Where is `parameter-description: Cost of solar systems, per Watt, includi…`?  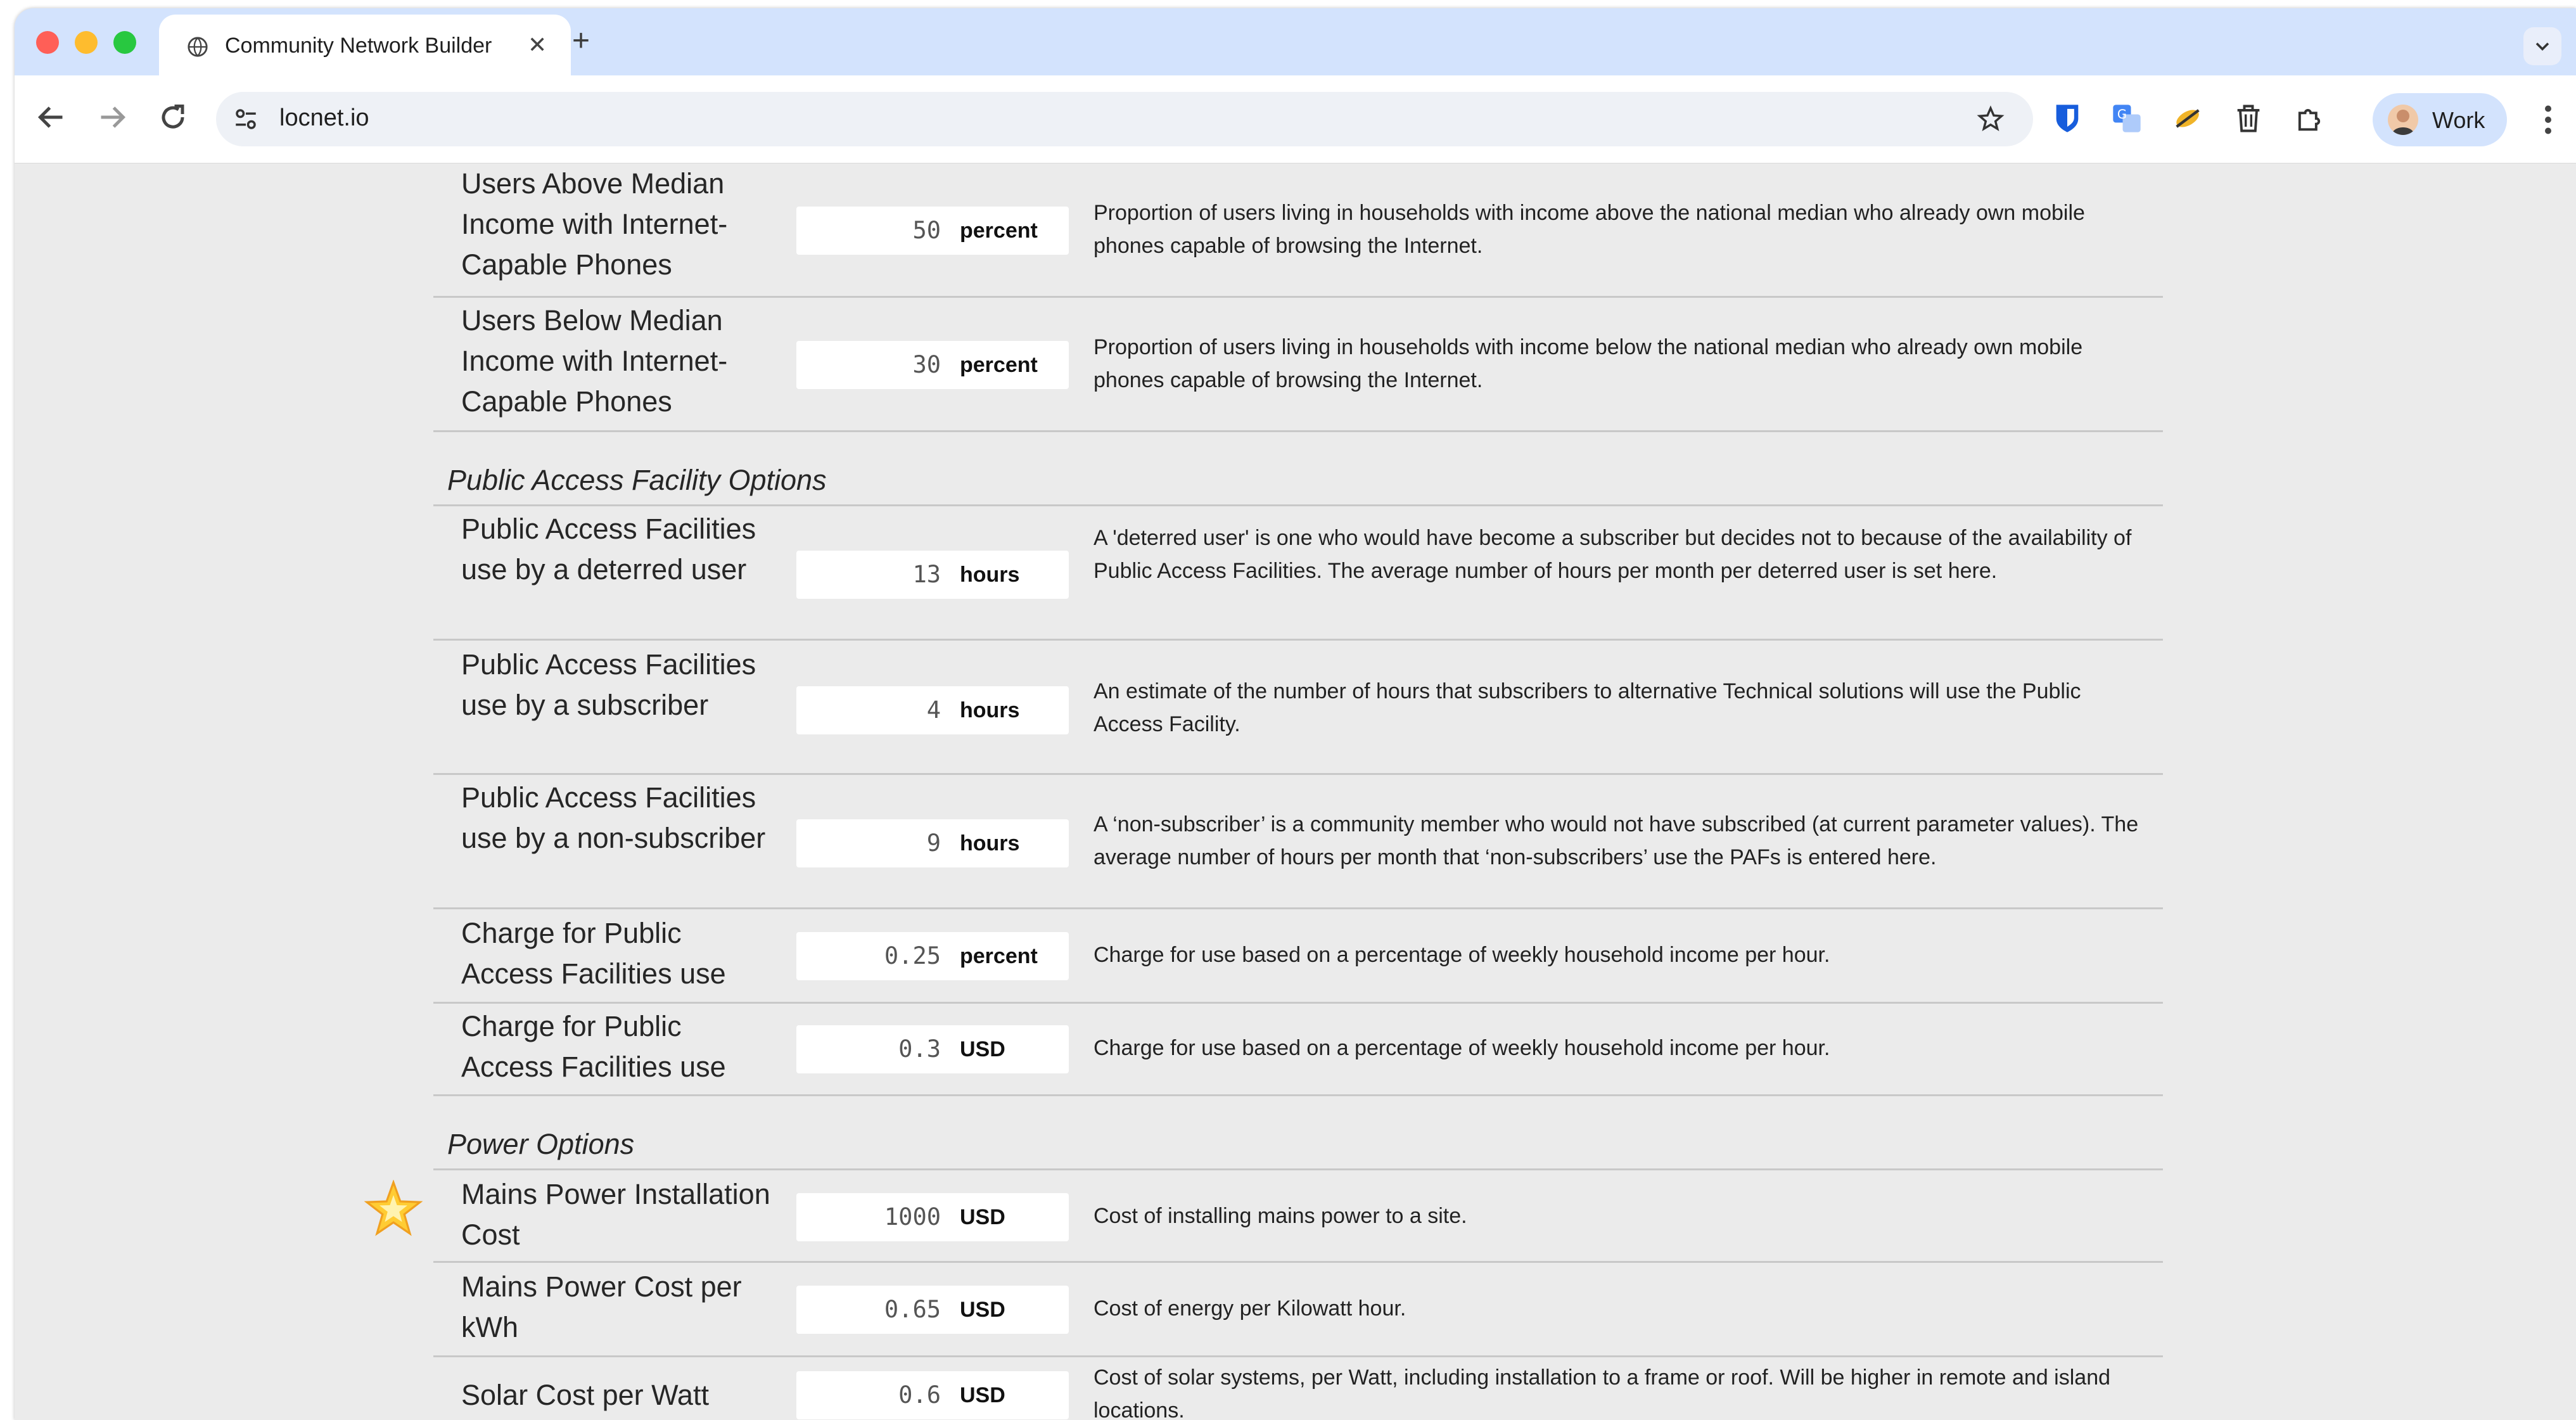 parameter-description: Cost of solar systems, per Watt, includi… is located at coordinates (1603, 1393).